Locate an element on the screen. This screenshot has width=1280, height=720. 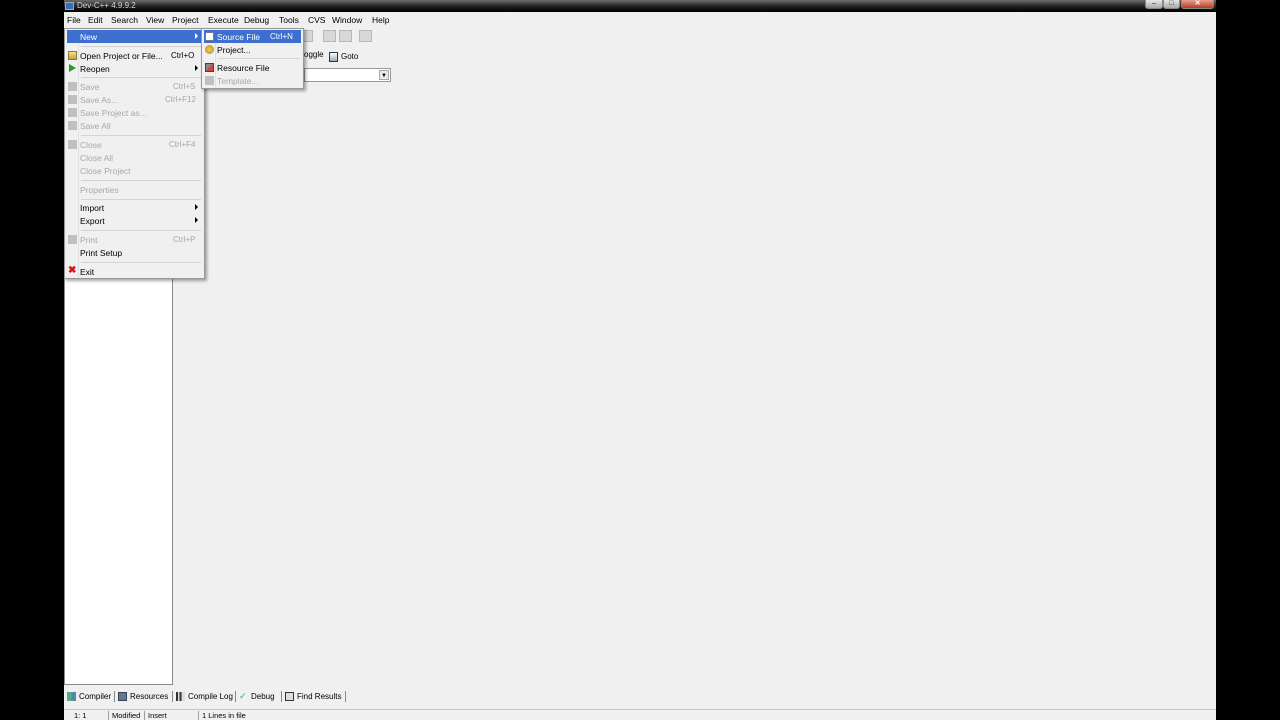
tab-debug: ✓ Debug is located at coordinates (257, 696).